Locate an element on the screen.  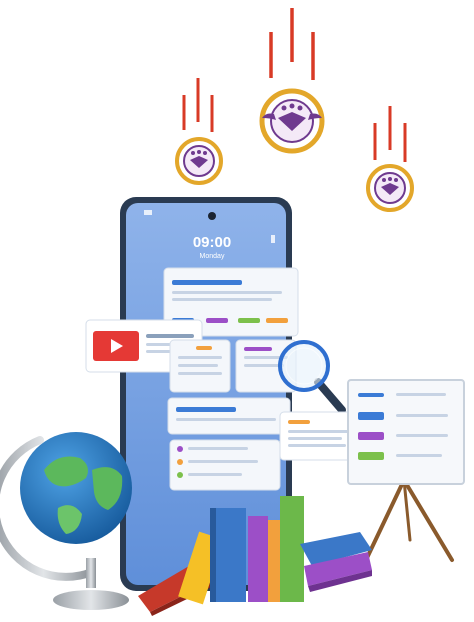
battery-icon is located at coordinates (273, 239).